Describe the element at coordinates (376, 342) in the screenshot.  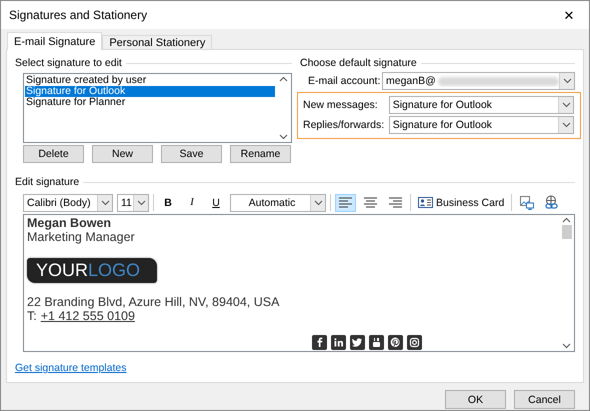
I see `youtube-icon` at that location.